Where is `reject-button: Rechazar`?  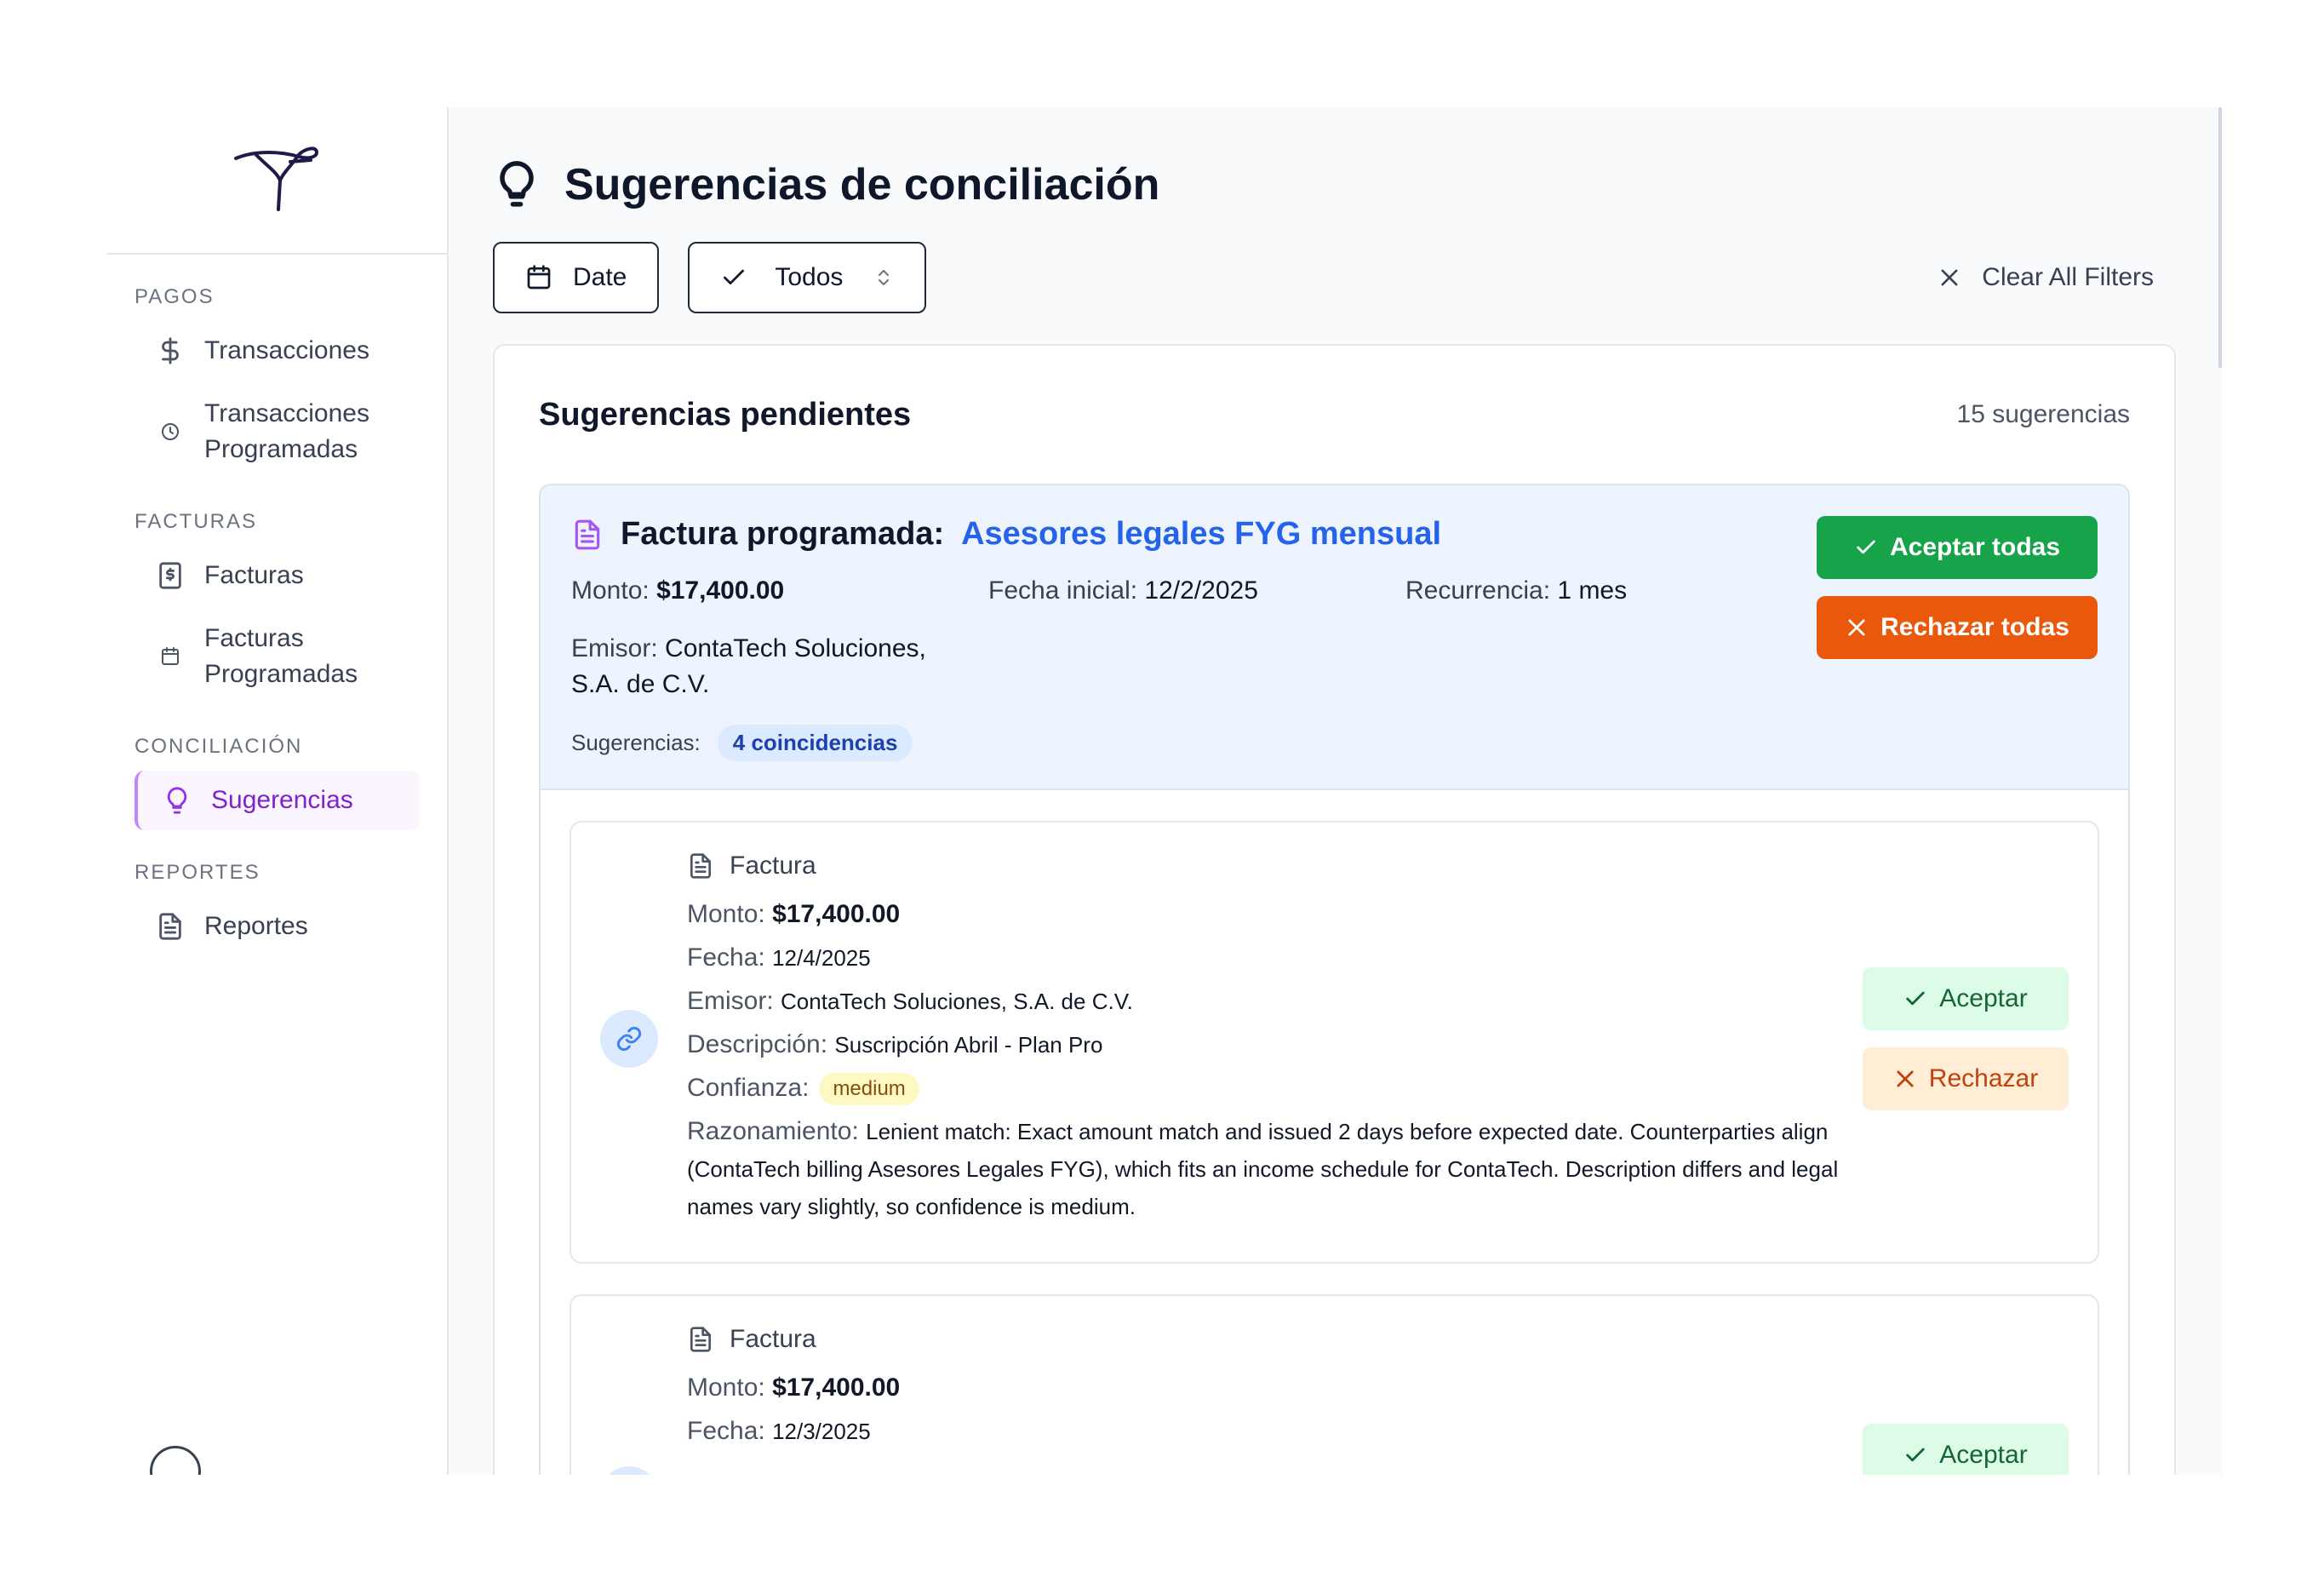 reject-button: Rechazar is located at coordinates (1966, 1078).